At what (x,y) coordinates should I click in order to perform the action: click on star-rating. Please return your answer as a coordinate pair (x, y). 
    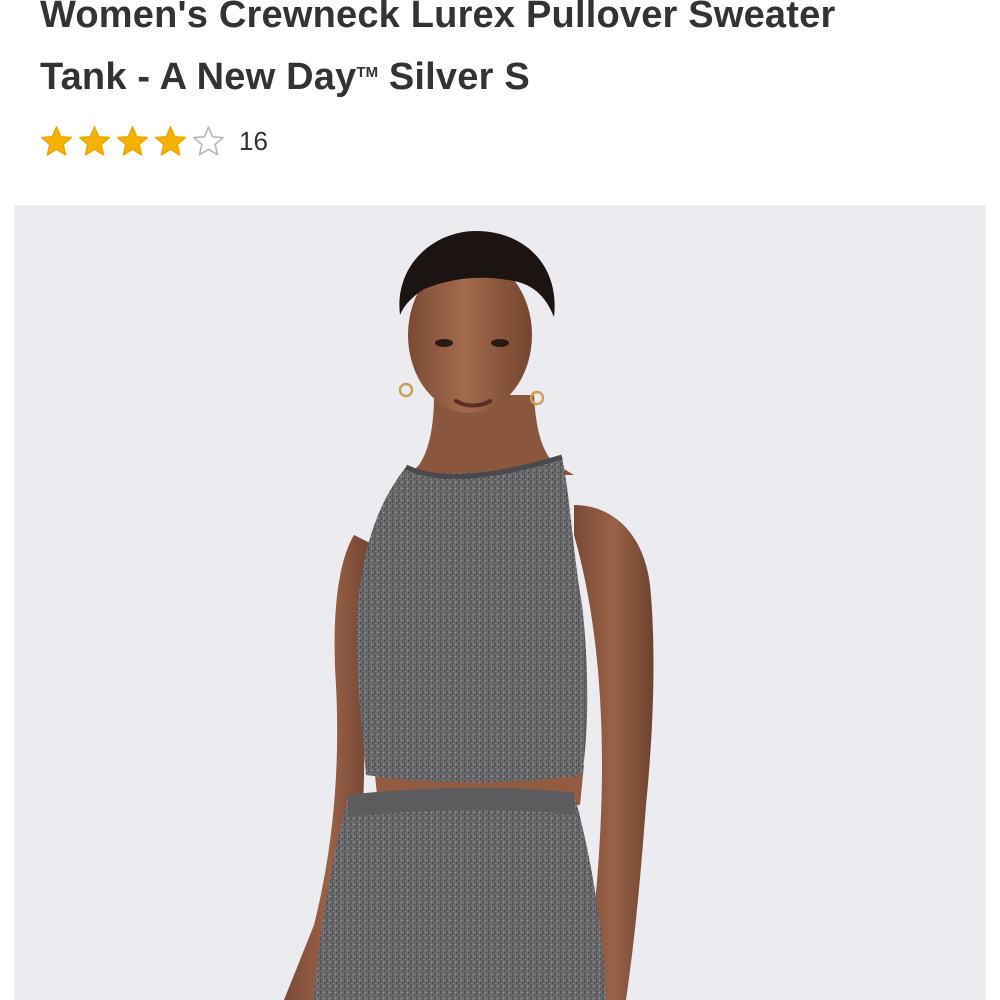
    Looking at the image, I should click on (135, 141).